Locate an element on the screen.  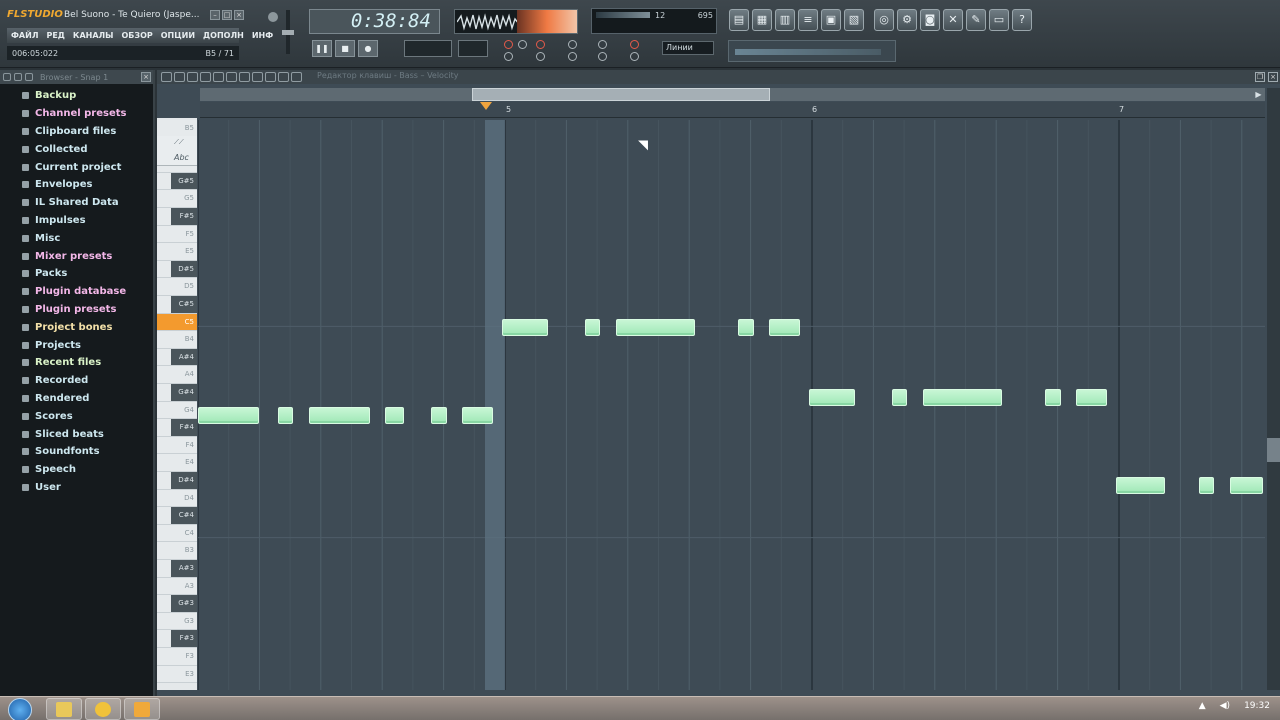
help-icon: ? is located at coordinates (1022, 20).